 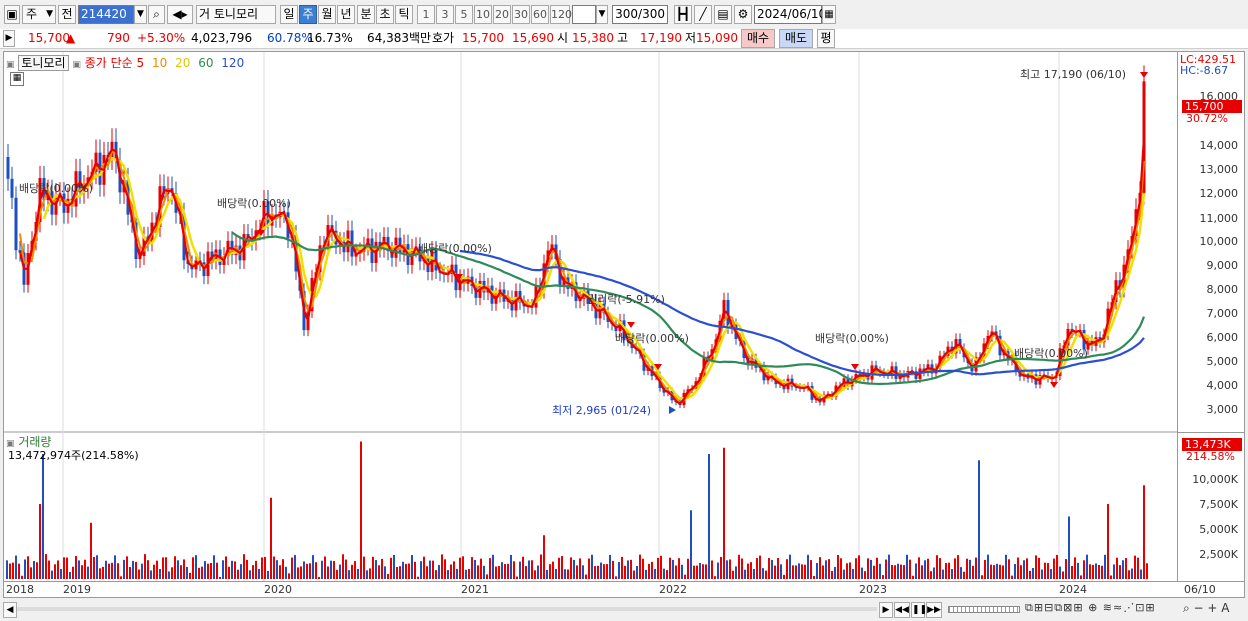 What do you see at coordinates (67, 14) in the screenshot?
I see `prev-button: 전` at bounding box center [67, 14].